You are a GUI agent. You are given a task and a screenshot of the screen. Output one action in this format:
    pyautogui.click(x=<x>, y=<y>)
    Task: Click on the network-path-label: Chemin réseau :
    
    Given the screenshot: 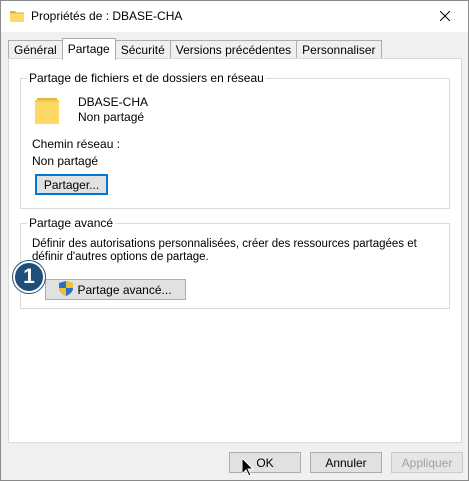 What is the action you would take?
    pyautogui.click(x=76, y=144)
    